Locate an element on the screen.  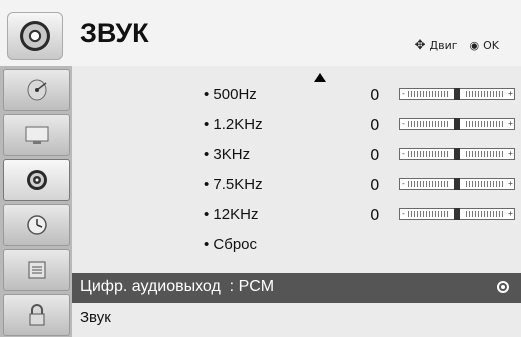
eq-band-label: • 7.5KHz is located at coordinates (233, 184).